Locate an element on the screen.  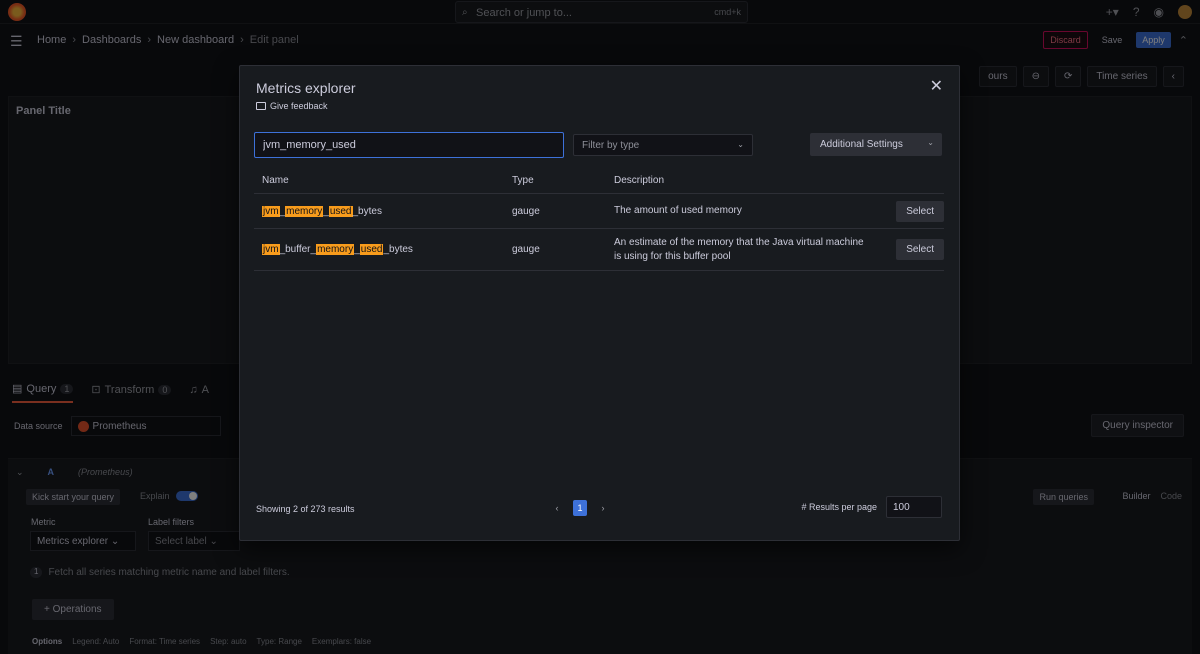
current-page: 1 is located at coordinates (580, 508).